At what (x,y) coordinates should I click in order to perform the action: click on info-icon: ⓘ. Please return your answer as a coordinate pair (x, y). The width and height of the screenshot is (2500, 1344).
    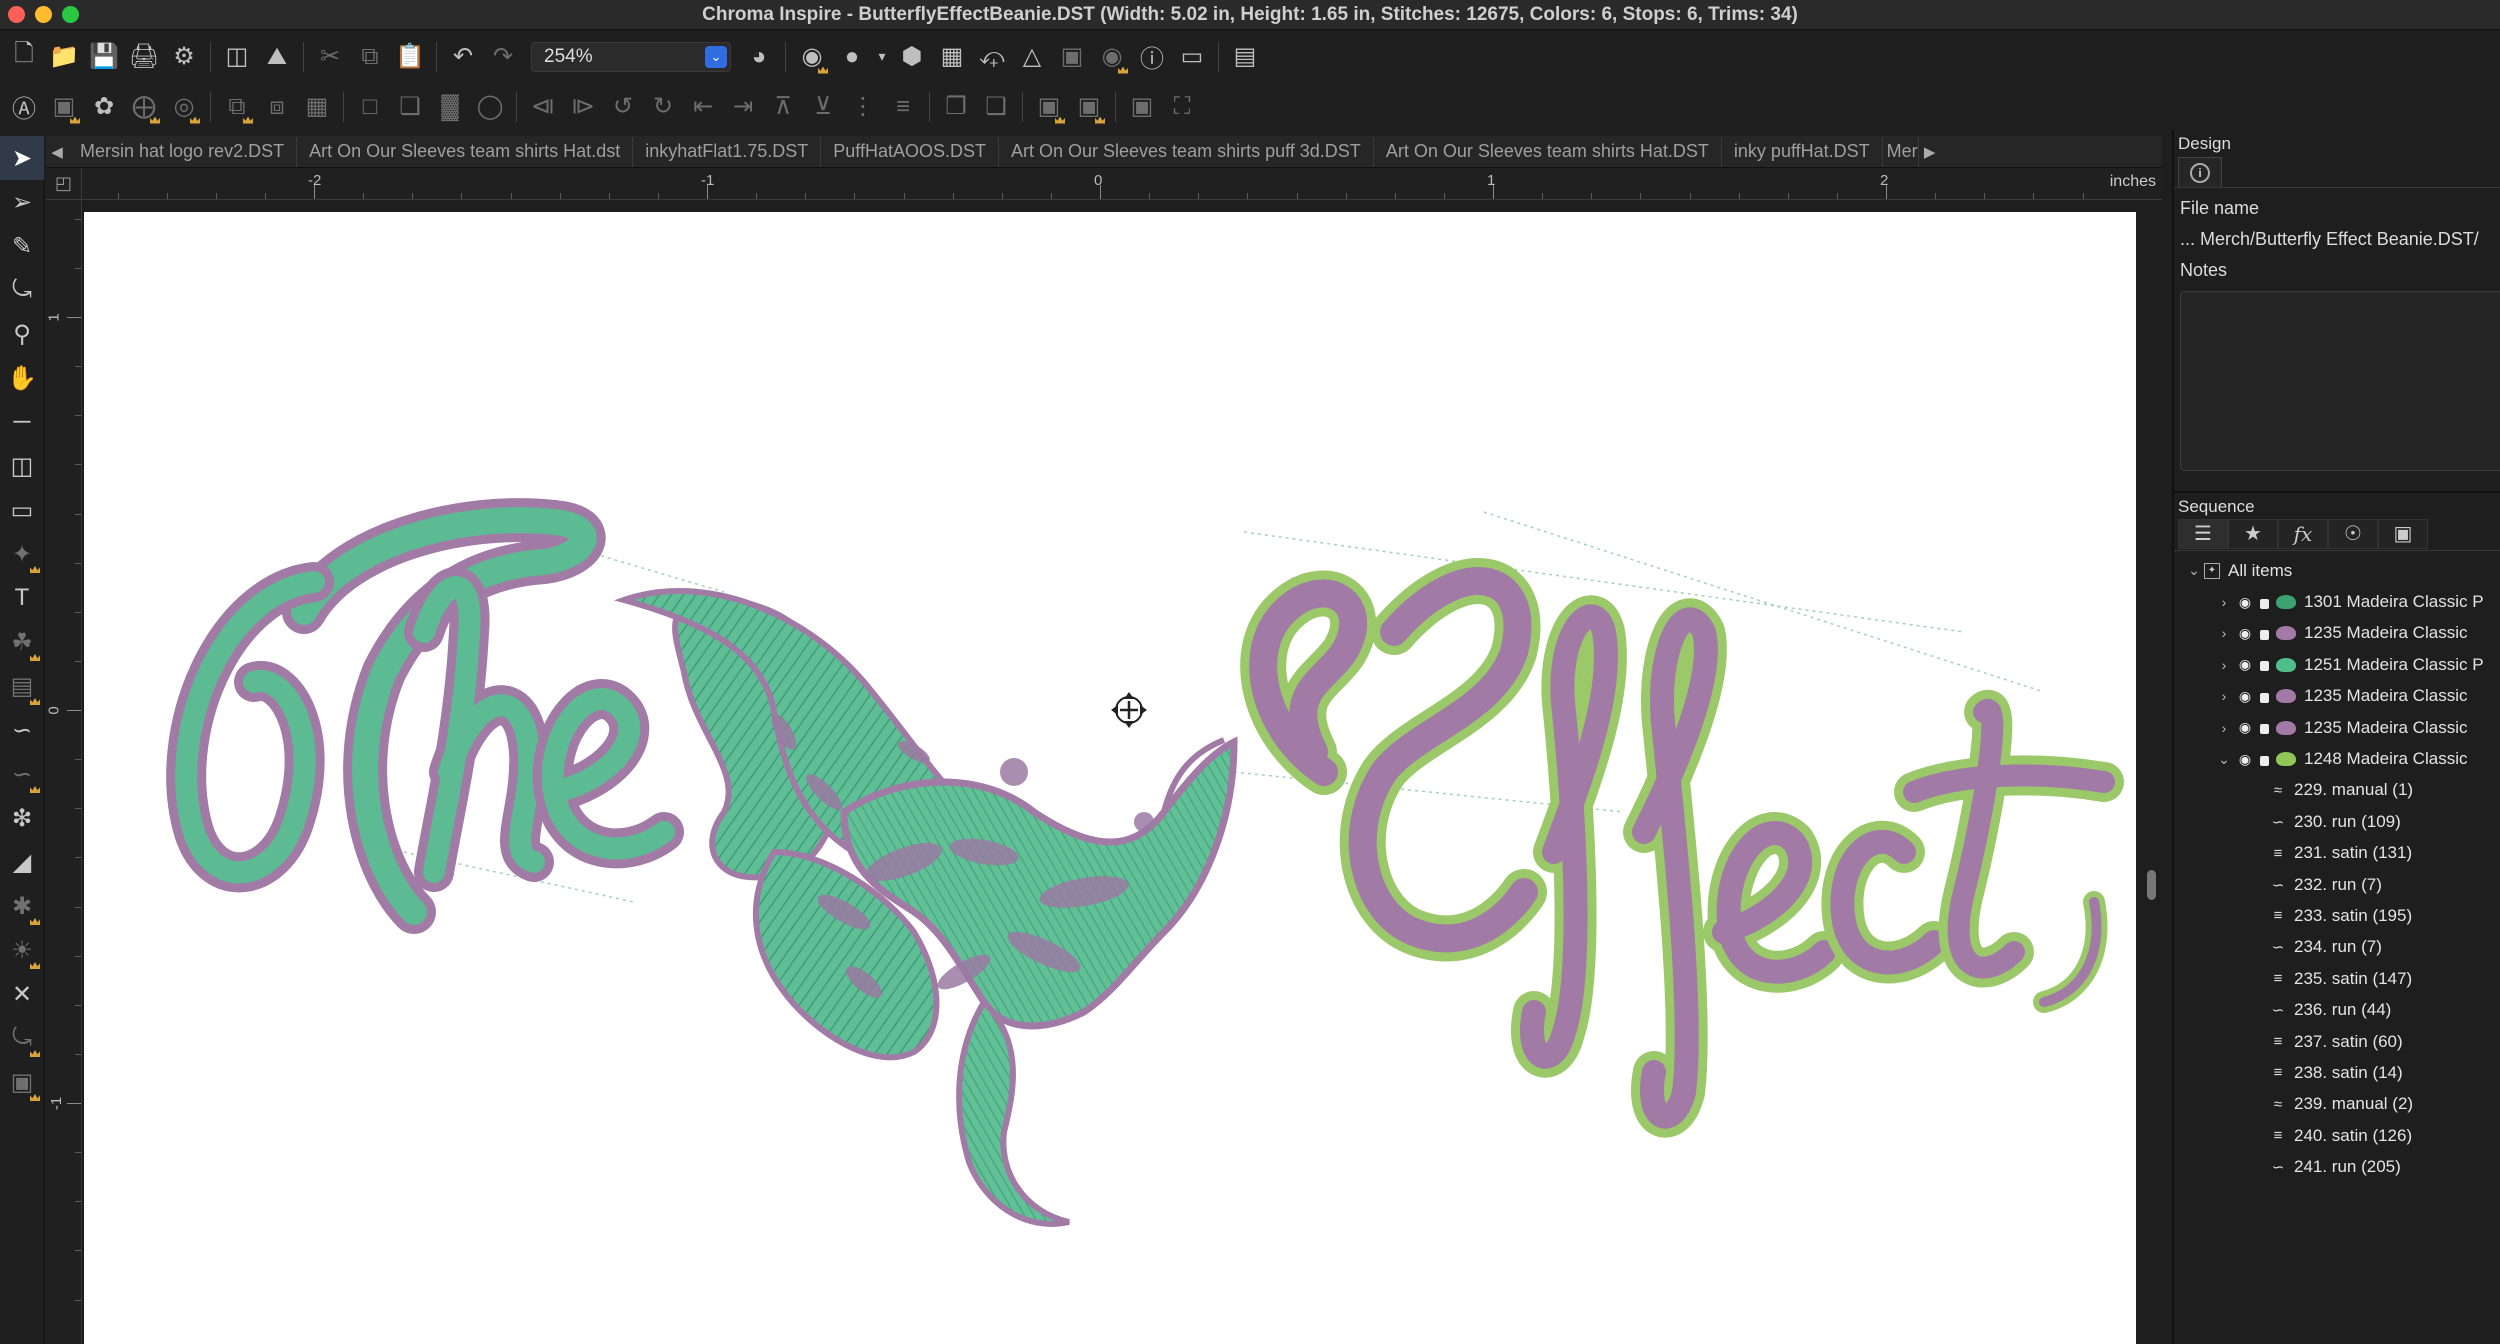
    Looking at the image, I should click on (1152, 57).